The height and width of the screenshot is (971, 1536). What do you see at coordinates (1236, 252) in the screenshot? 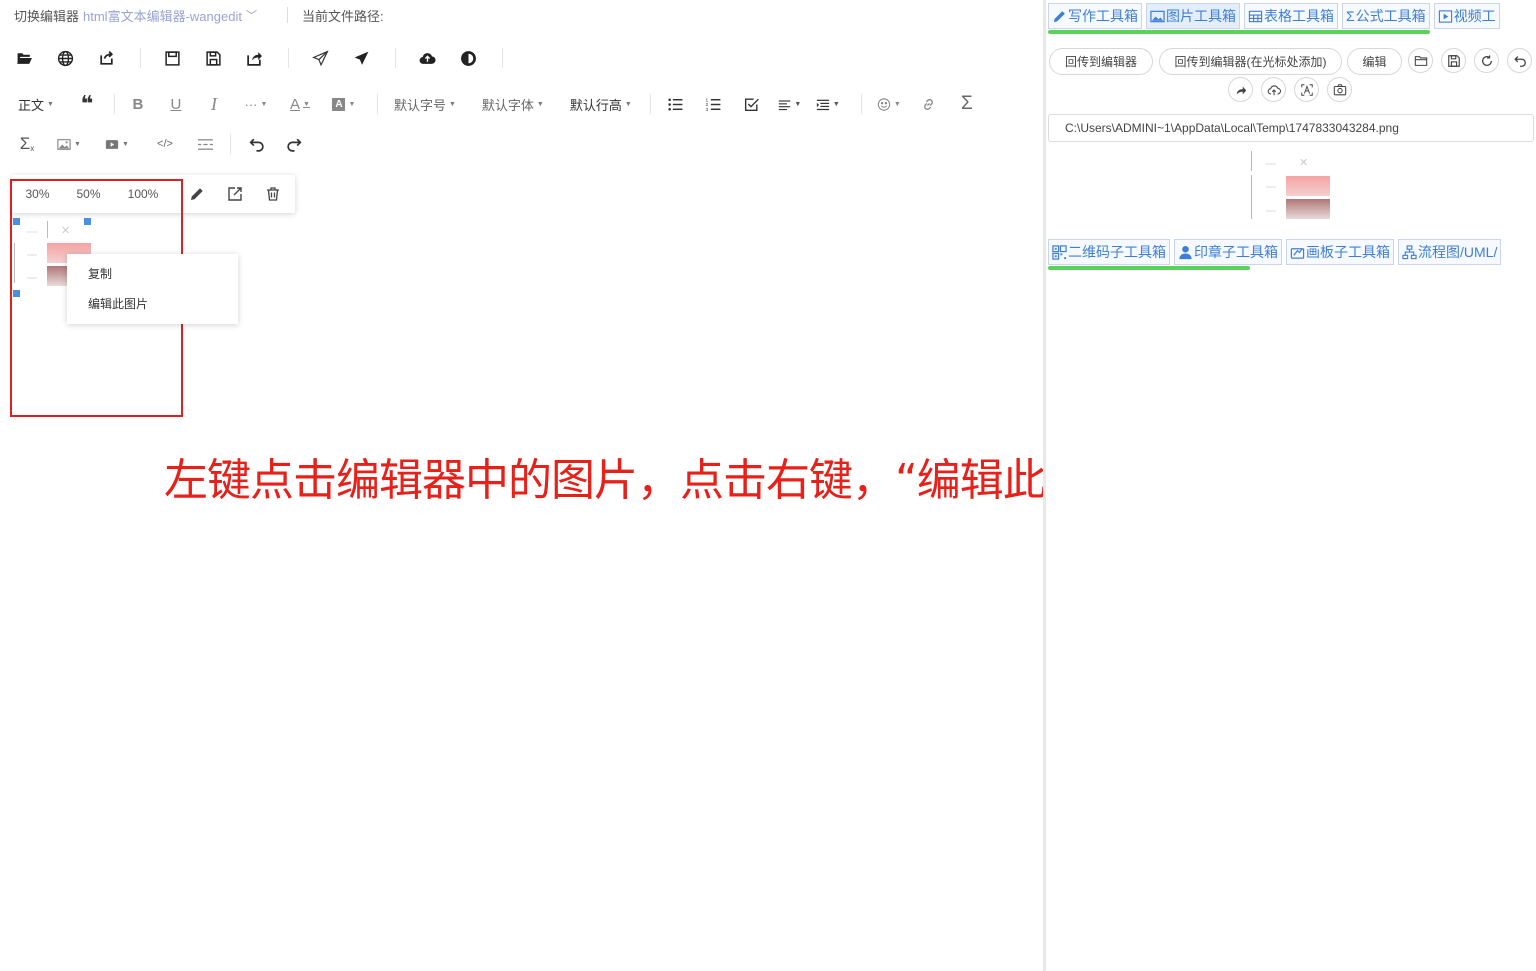
I see `tab-label: 印章子工具箱` at bounding box center [1236, 252].